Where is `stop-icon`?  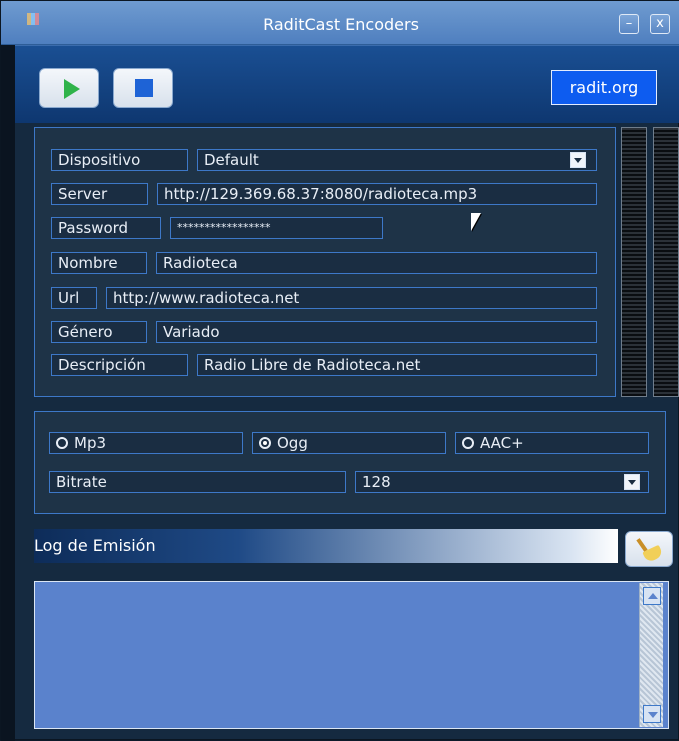 stop-icon is located at coordinates (144, 88).